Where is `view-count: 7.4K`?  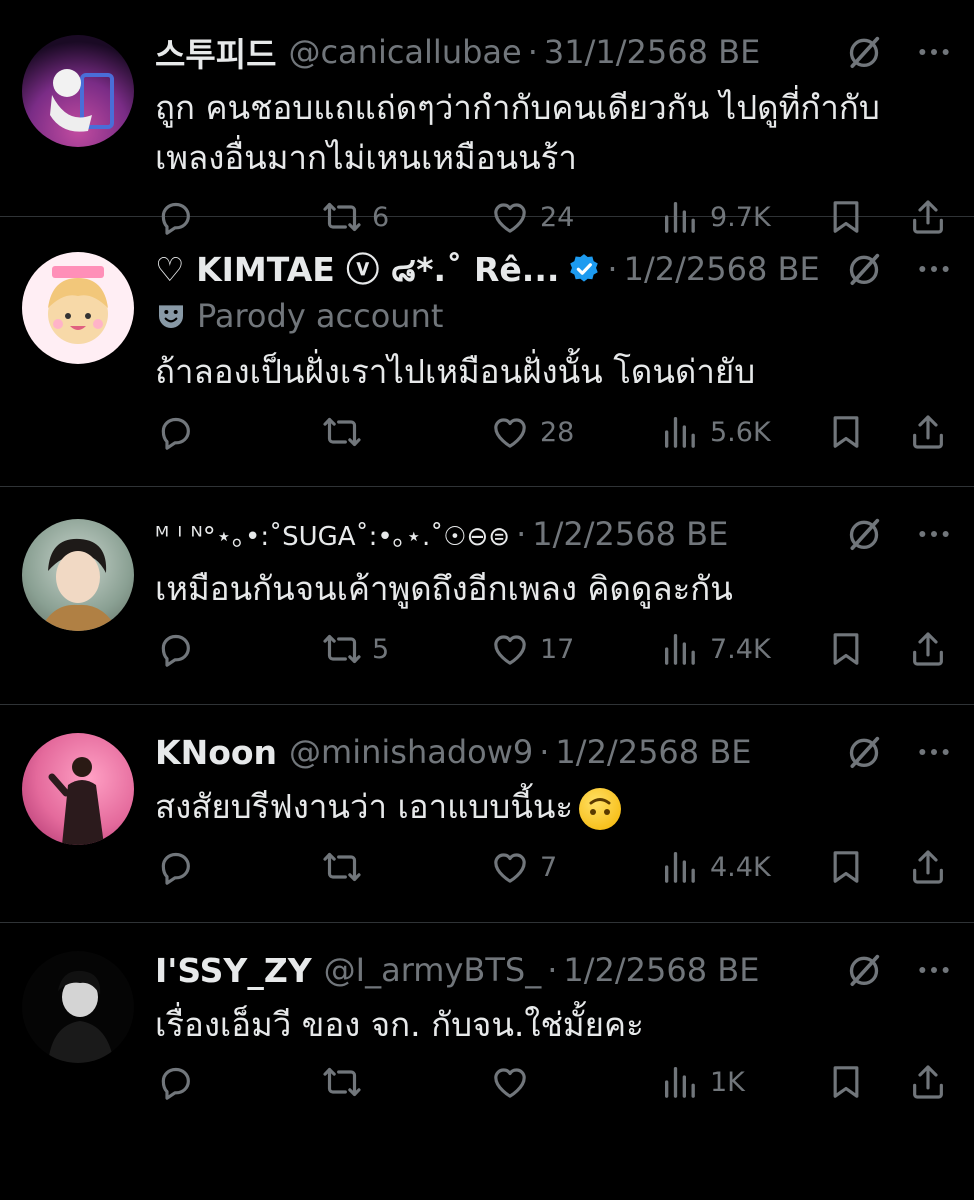 view-count: 7.4K is located at coordinates (740, 649).